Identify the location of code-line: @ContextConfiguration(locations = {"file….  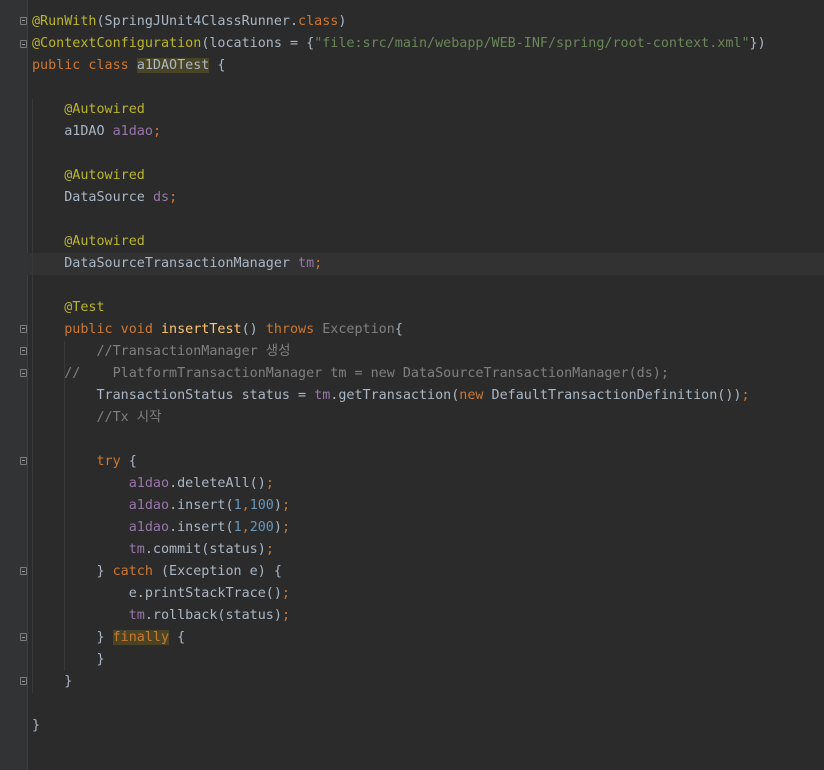
(428, 44).